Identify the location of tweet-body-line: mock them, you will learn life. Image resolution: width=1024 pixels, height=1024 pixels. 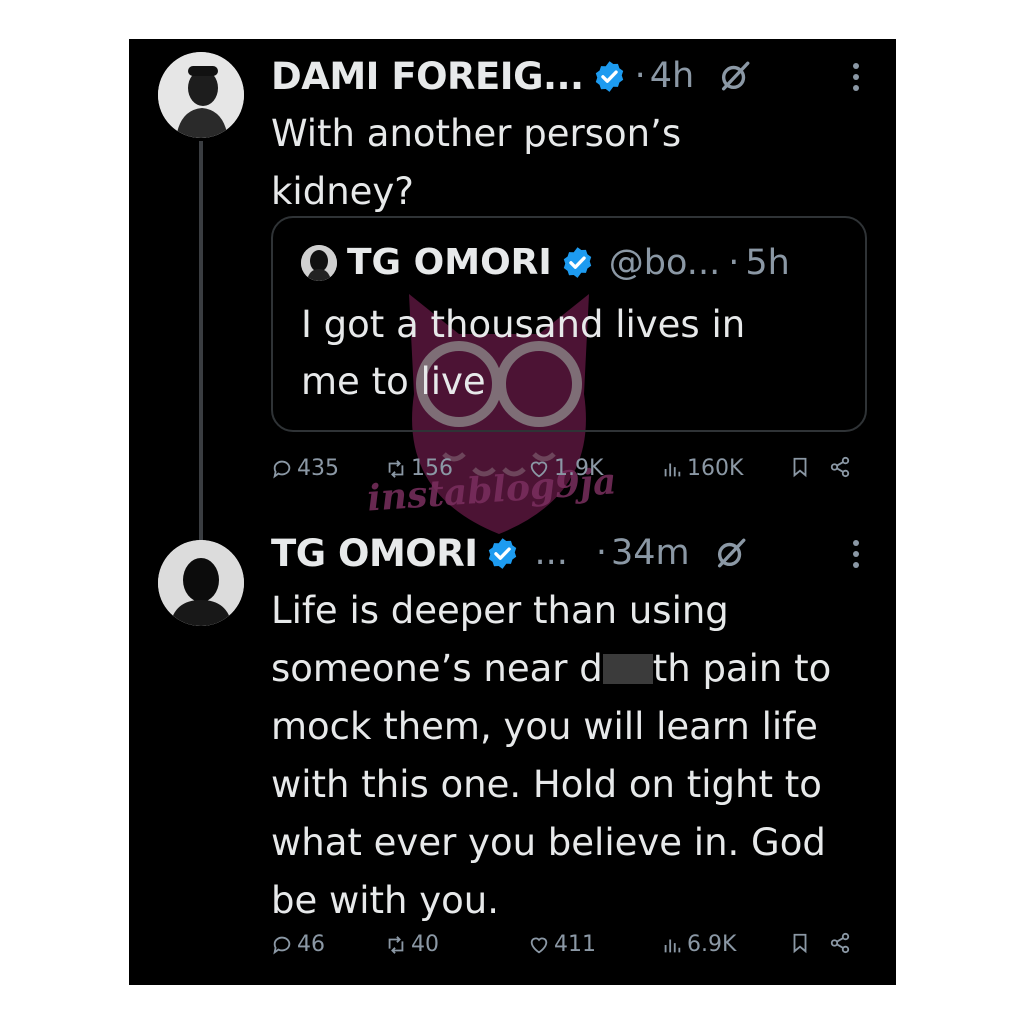
(544, 726).